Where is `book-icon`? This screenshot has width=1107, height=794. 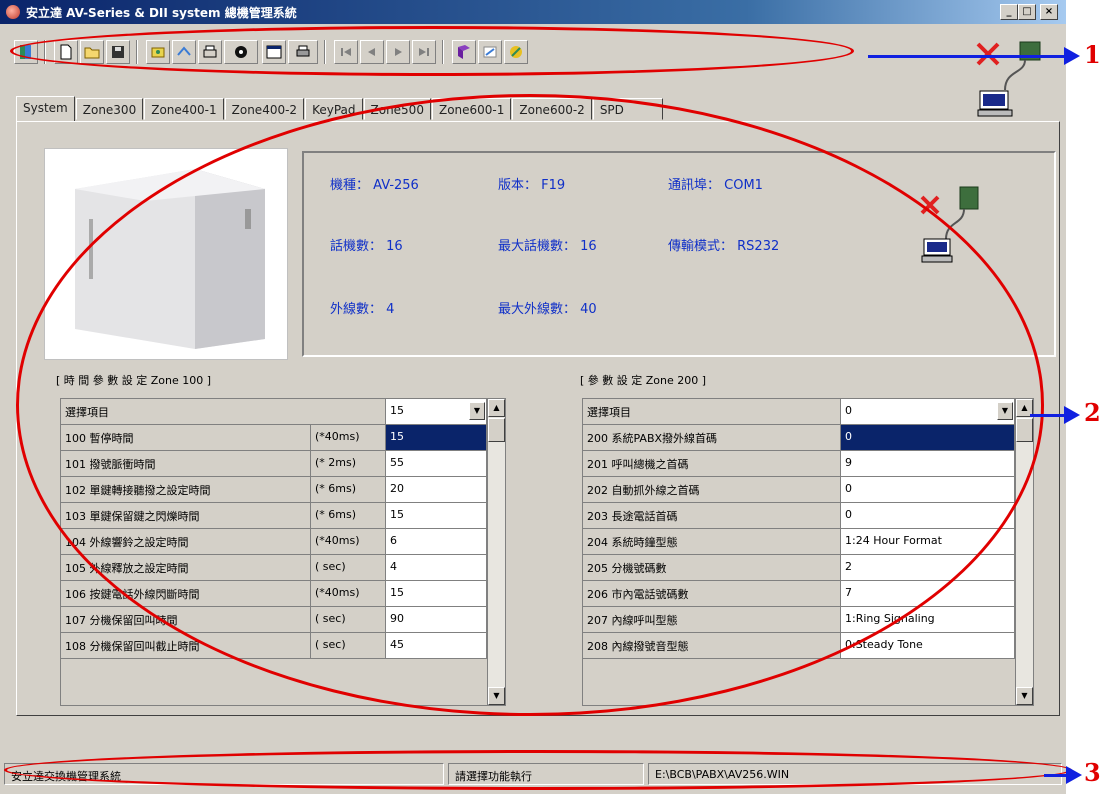
book-icon is located at coordinates (464, 52).